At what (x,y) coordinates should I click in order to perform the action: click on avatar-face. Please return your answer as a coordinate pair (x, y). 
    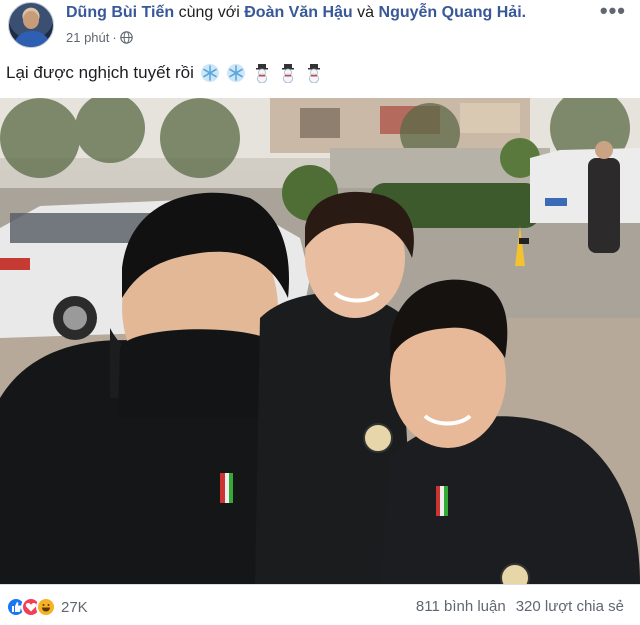
    Looking at the image, I should click on (31, 20).